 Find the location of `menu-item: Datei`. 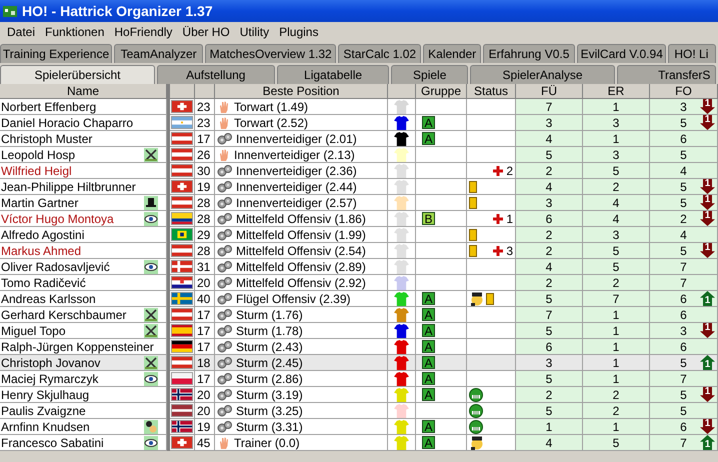

menu-item: Datei is located at coordinates (21, 32).